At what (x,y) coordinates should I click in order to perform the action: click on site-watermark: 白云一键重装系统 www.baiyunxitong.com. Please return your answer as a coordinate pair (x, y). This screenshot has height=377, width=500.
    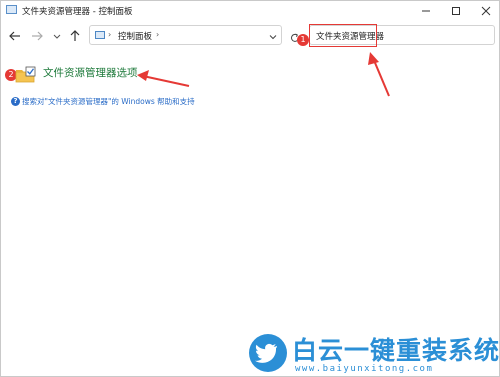
    Looking at the image, I should click on (374, 353).